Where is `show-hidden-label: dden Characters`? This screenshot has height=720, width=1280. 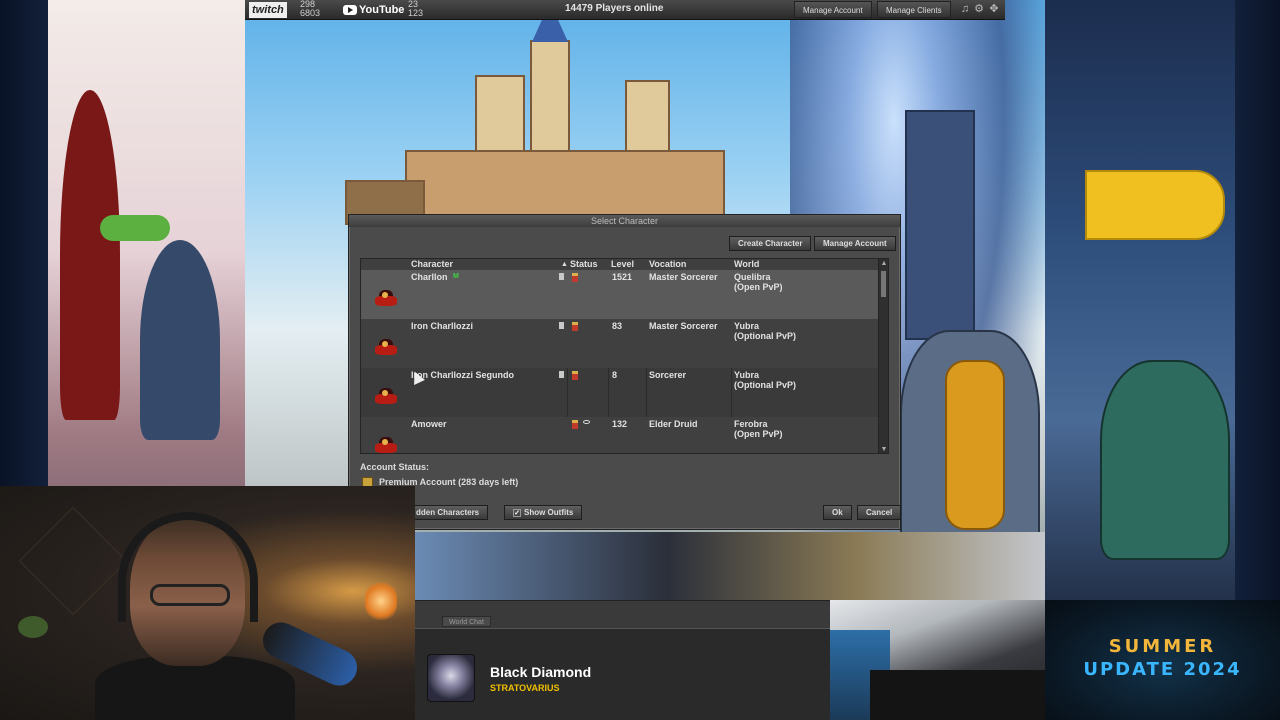
show-hidden-label: dden Characters is located at coordinates (448, 512).